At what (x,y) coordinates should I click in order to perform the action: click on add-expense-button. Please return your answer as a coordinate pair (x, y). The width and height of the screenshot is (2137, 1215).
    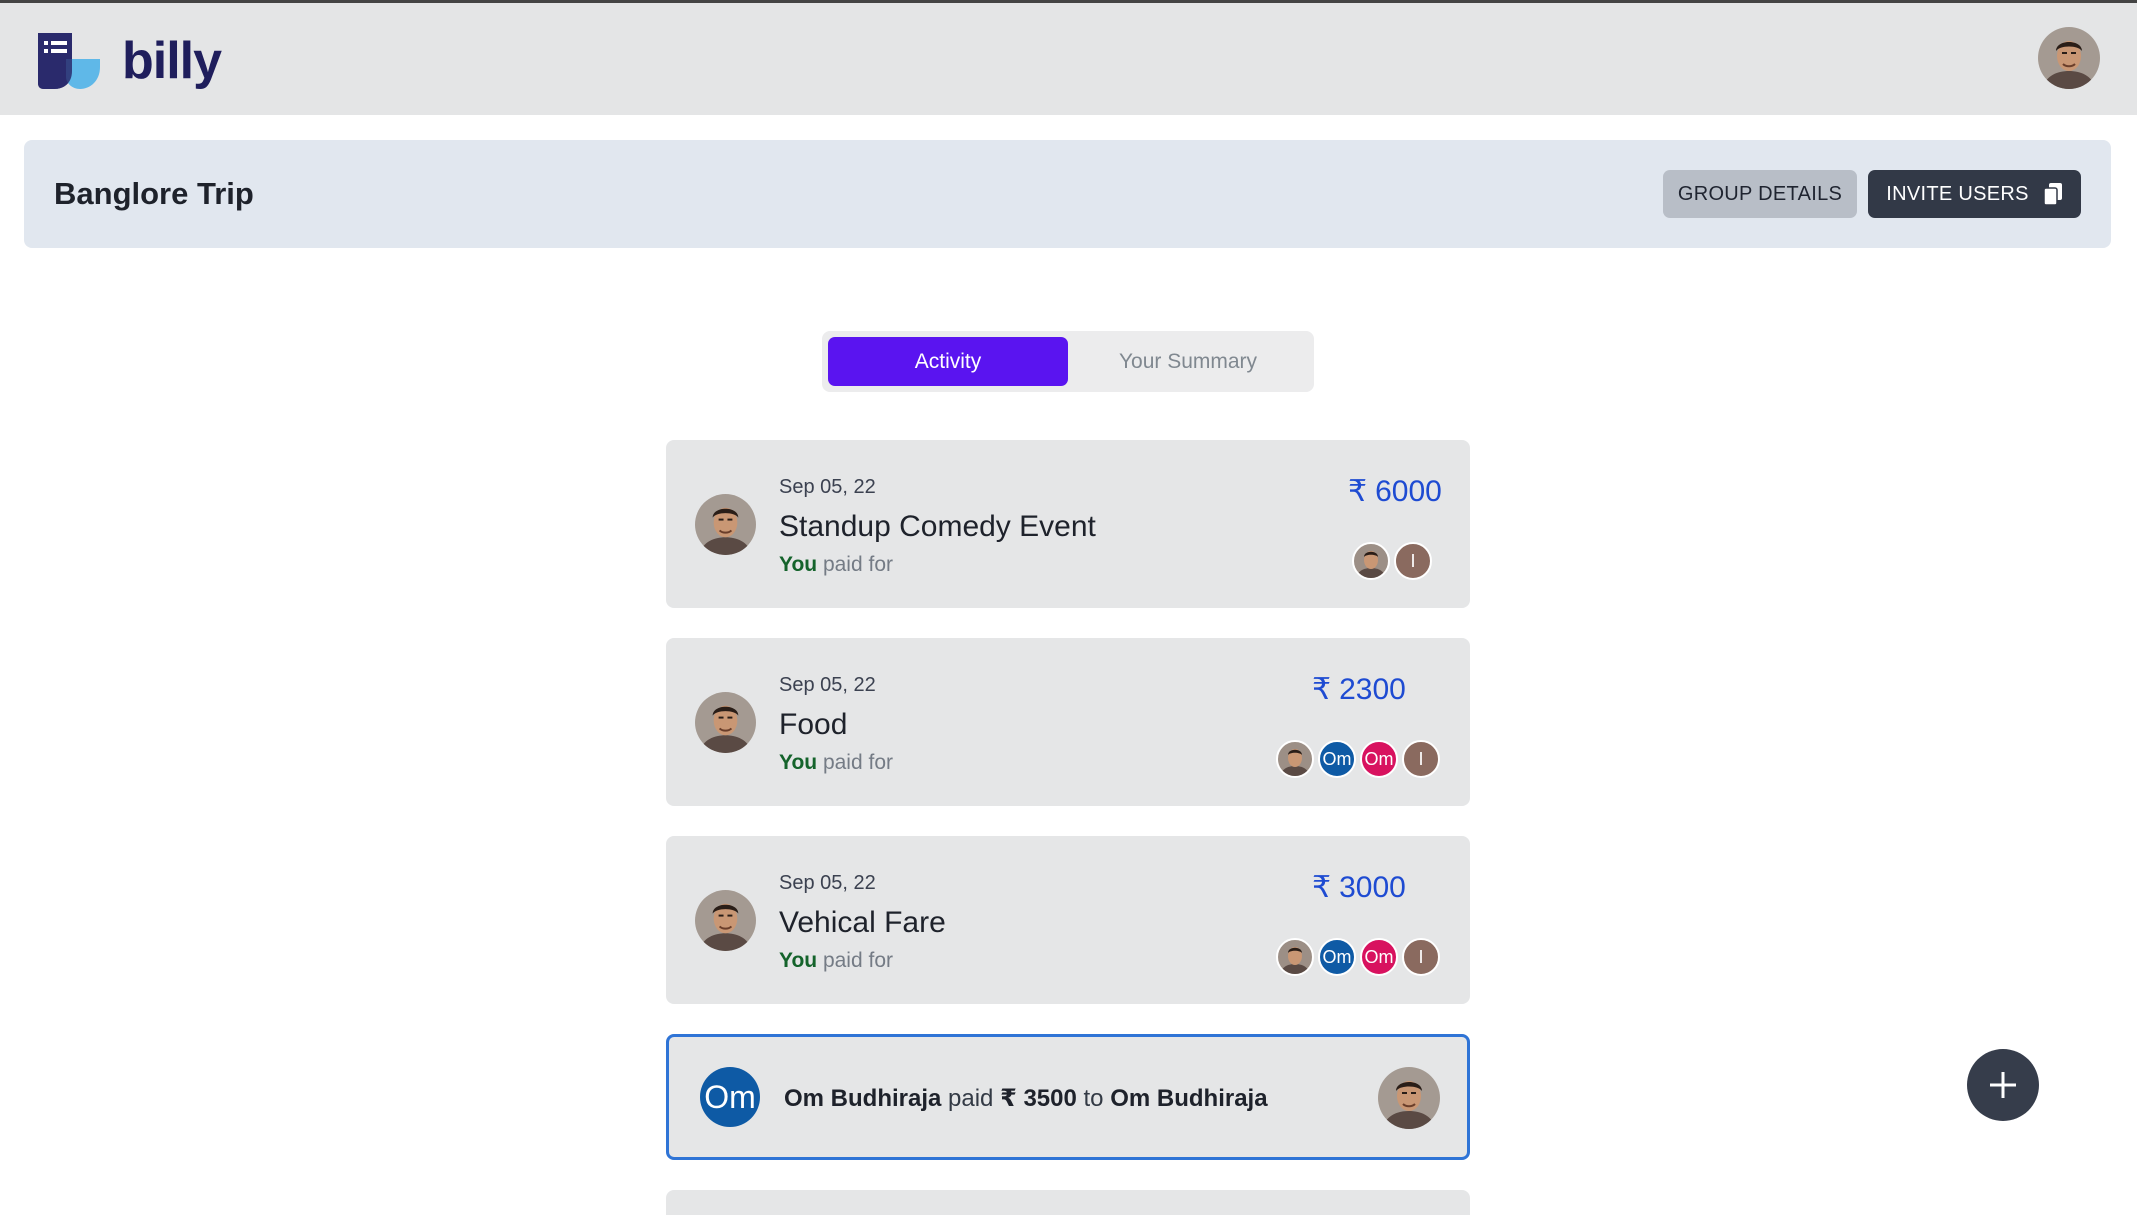
    Looking at the image, I should click on (2003, 1085).